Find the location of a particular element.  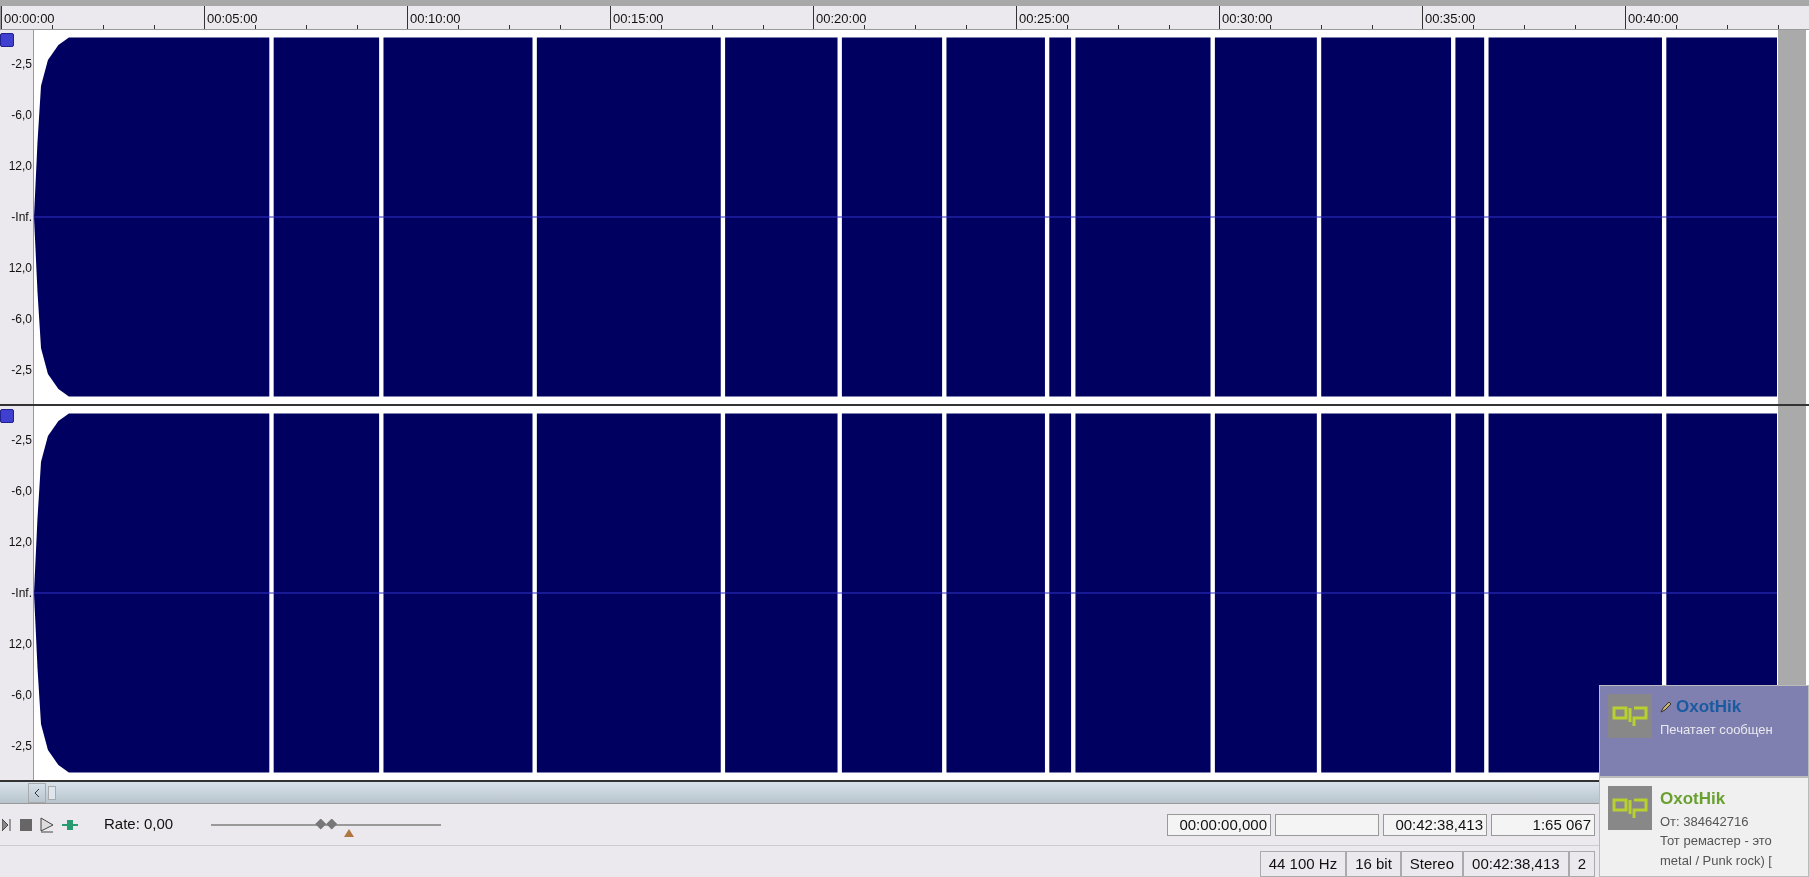

status-field: 44 100 Hz is located at coordinates (1303, 864).